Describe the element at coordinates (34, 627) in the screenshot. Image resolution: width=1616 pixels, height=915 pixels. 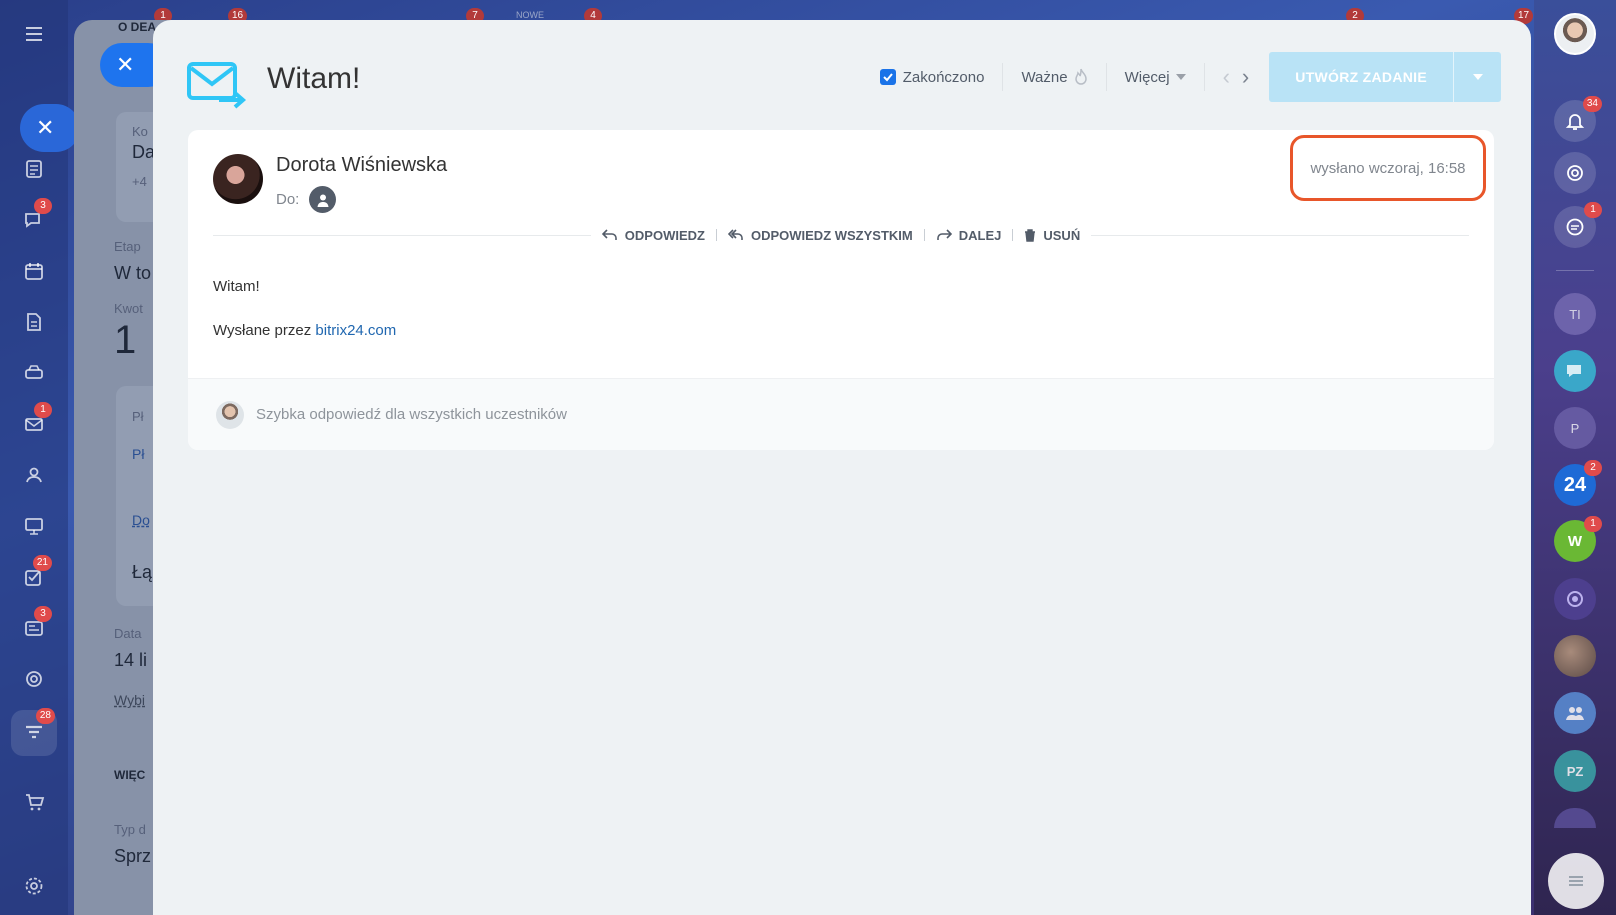
I see `news-icon: 3` at that location.